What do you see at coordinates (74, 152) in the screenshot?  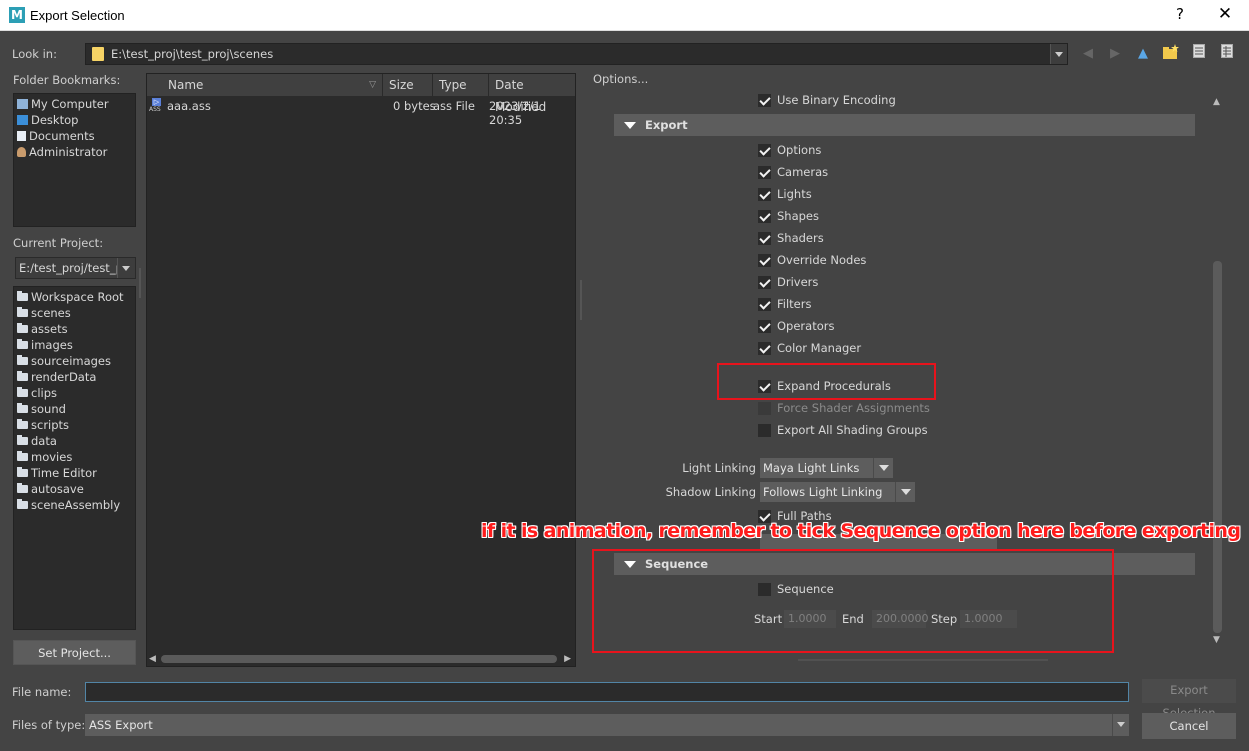 I see `bookmark-administrator: Administrator` at bounding box center [74, 152].